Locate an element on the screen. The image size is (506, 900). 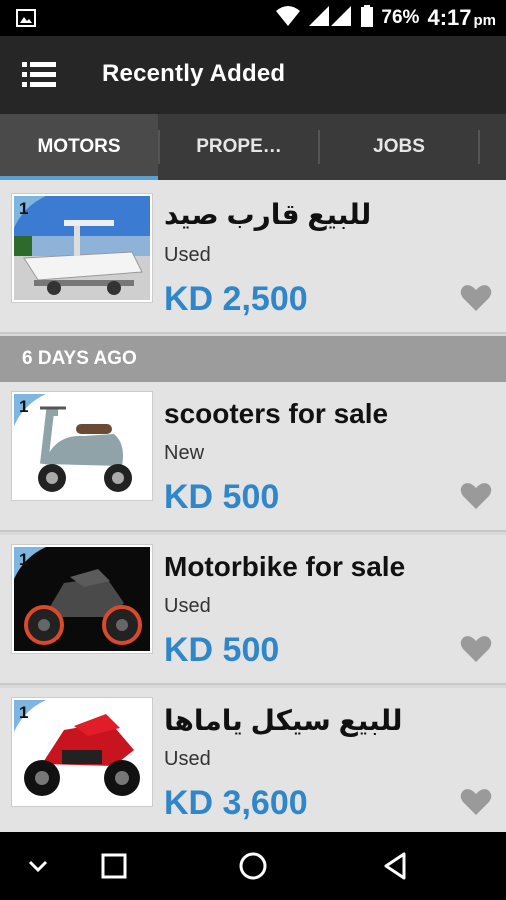
tab-jobs: JOBS is located at coordinates (399, 147).